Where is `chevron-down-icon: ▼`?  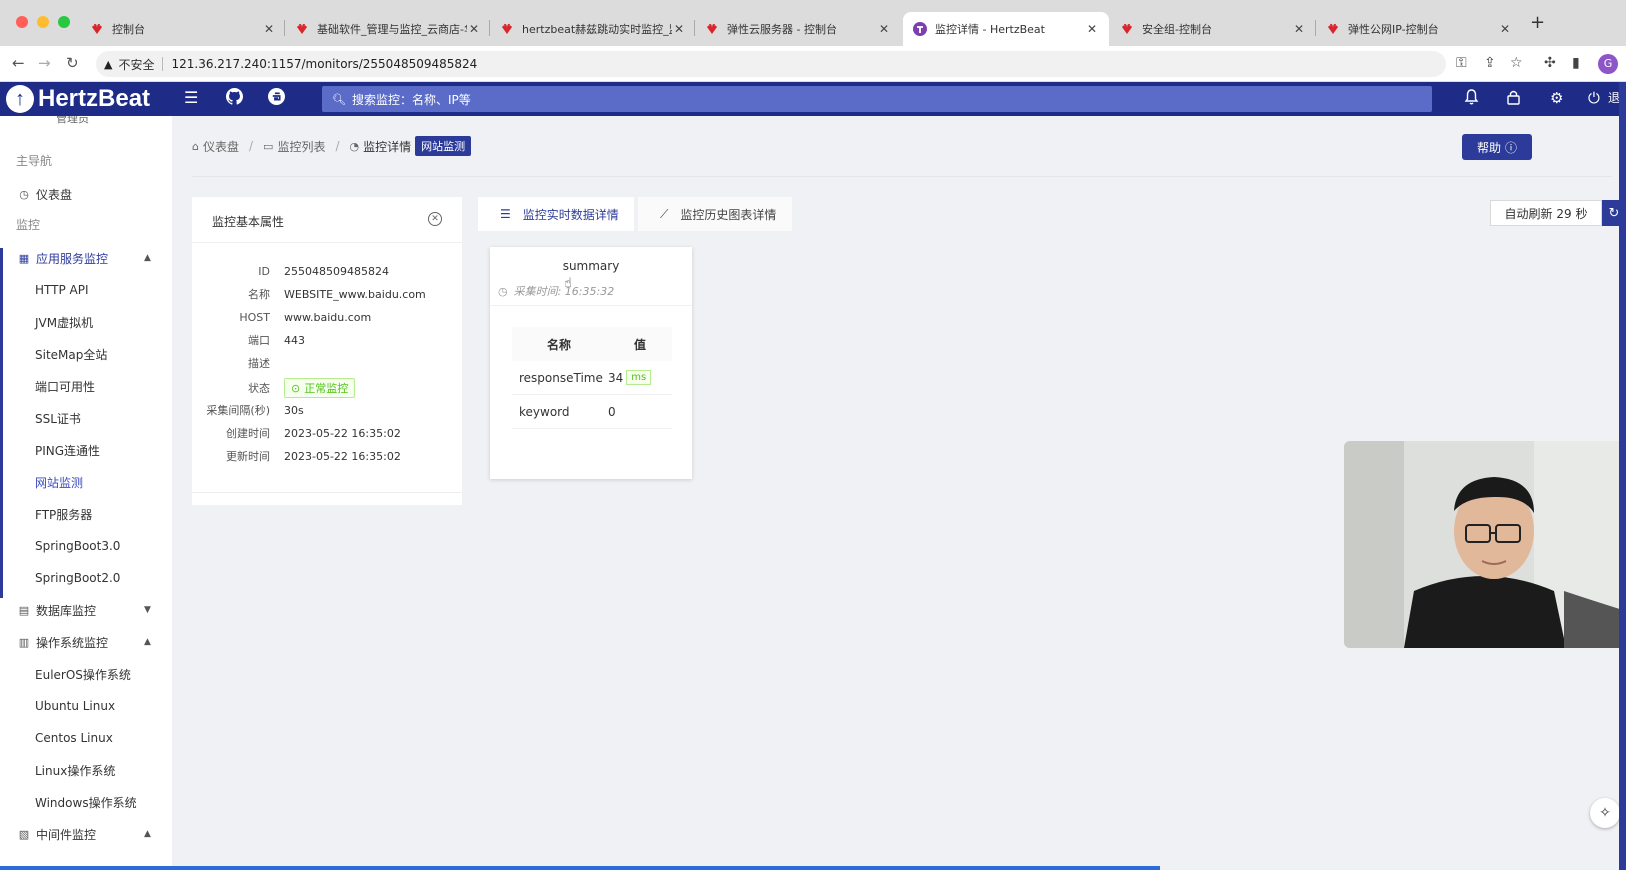
chevron-down-icon: ▼ is located at coordinates (147, 610).